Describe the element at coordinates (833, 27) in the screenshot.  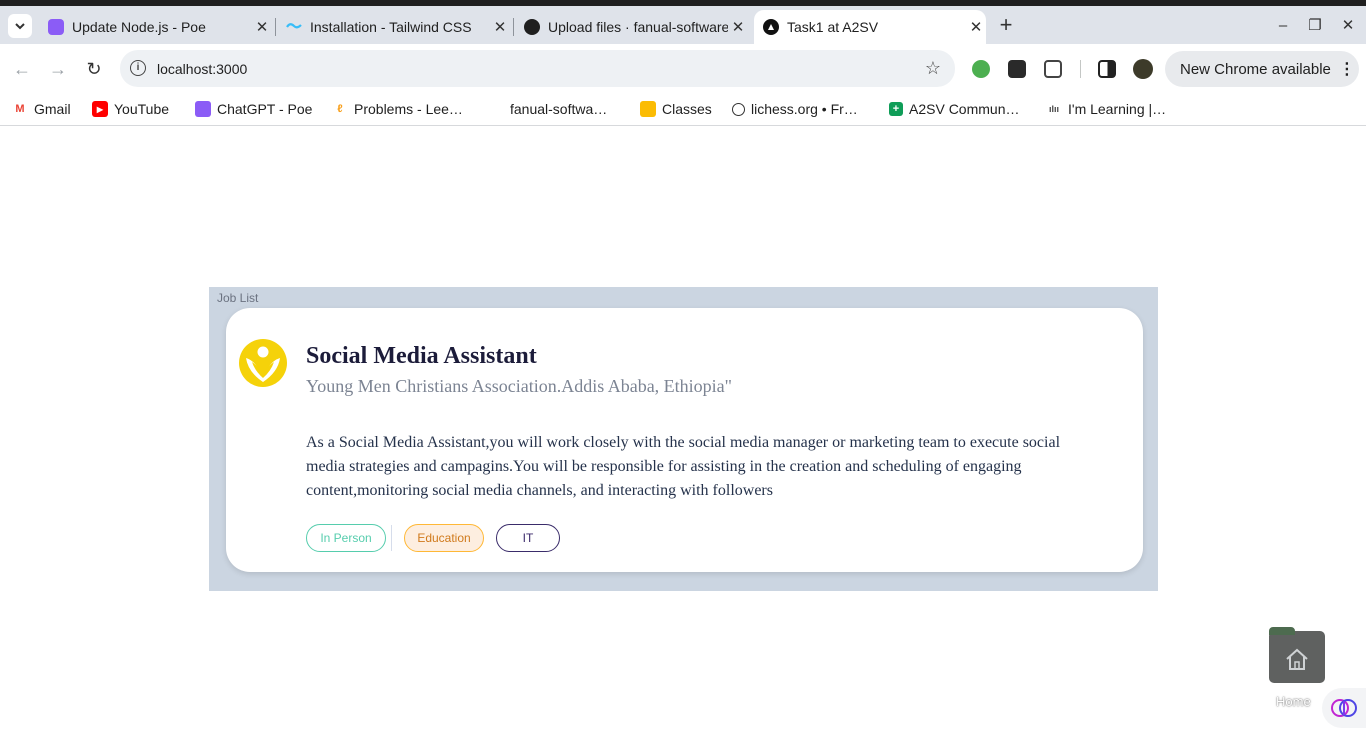
I see `tab-title: Task1 at A2SV` at that location.